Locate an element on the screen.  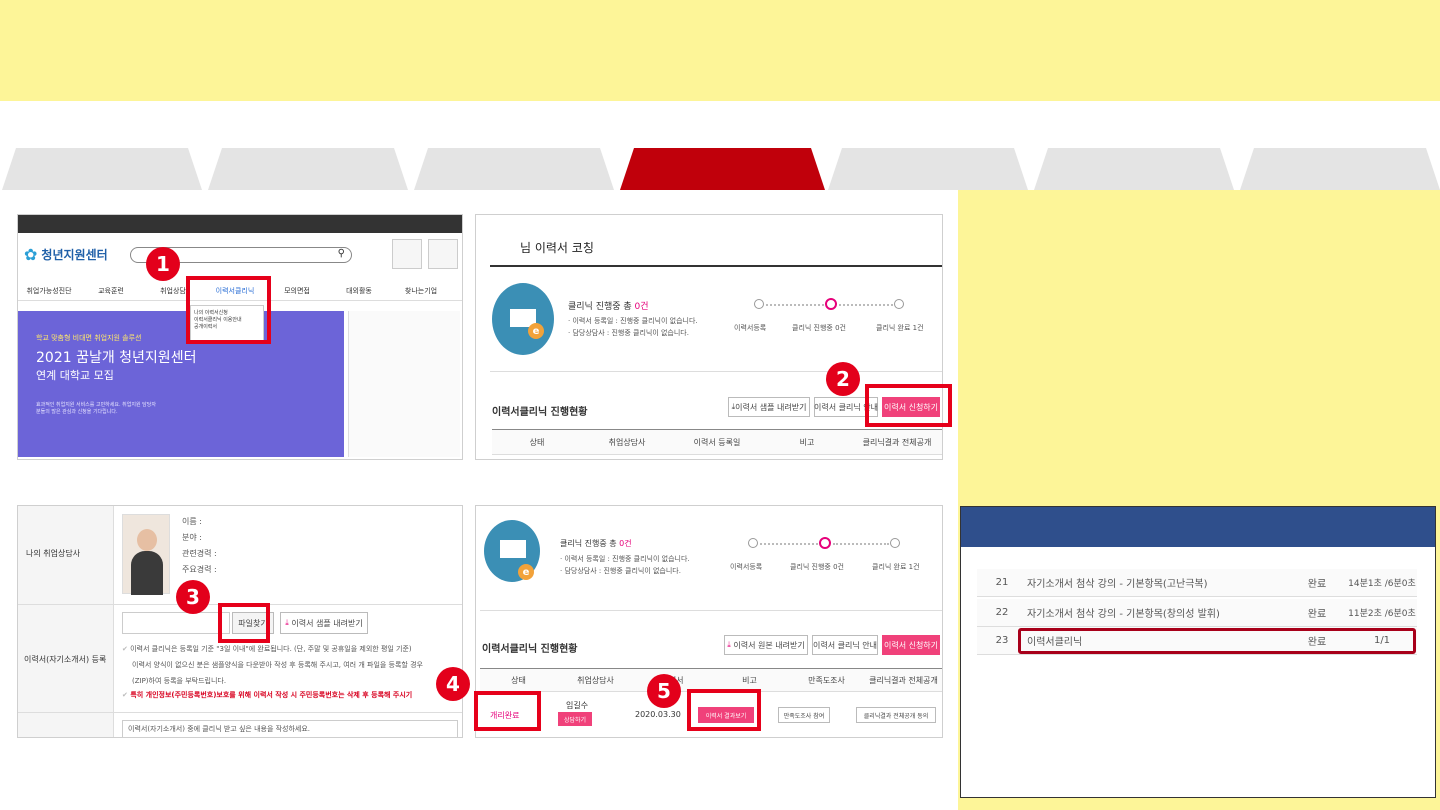
highlight-box is located at coordinates (1217, 641).